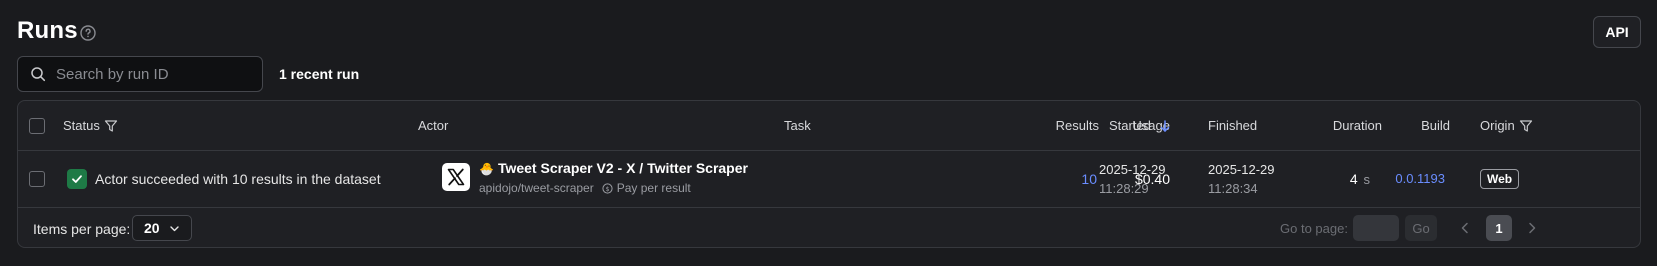 The height and width of the screenshot is (266, 1657). I want to click on column-status: Status, so click(90, 125).